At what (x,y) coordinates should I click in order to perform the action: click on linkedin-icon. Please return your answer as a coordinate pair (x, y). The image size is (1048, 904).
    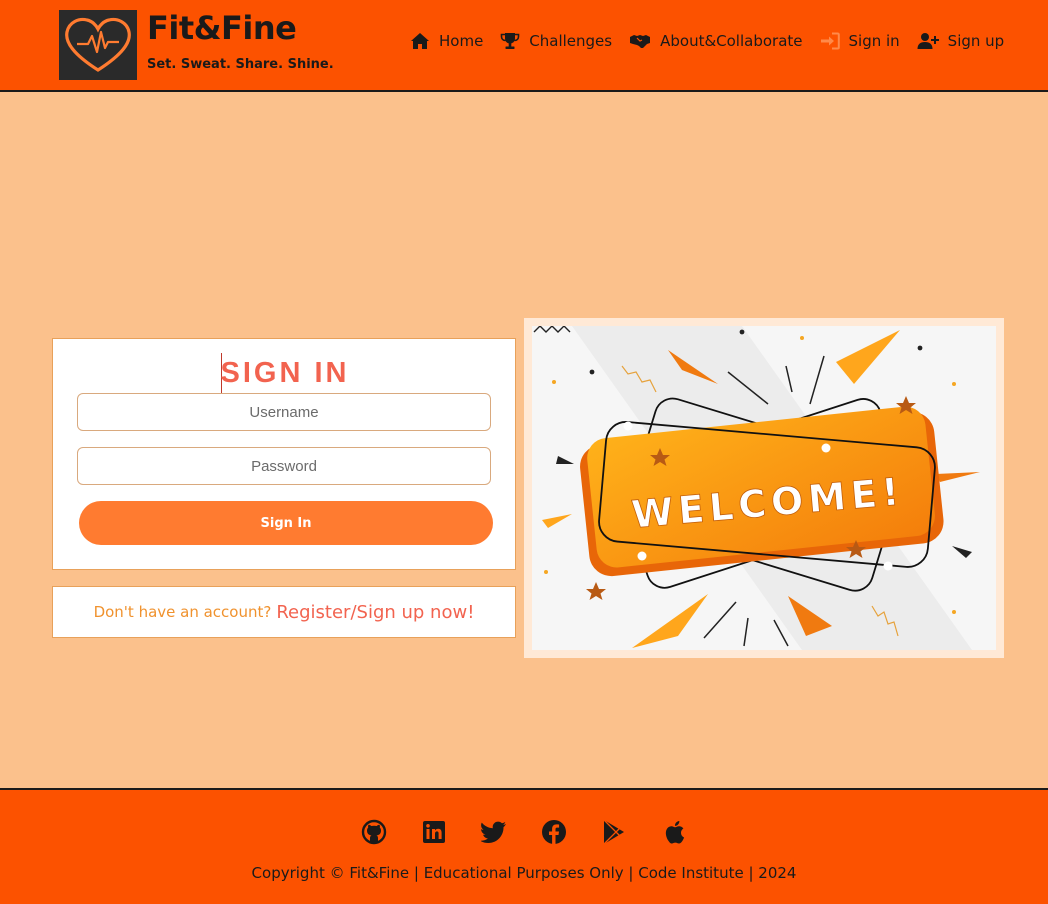
    Looking at the image, I should click on (434, 832).